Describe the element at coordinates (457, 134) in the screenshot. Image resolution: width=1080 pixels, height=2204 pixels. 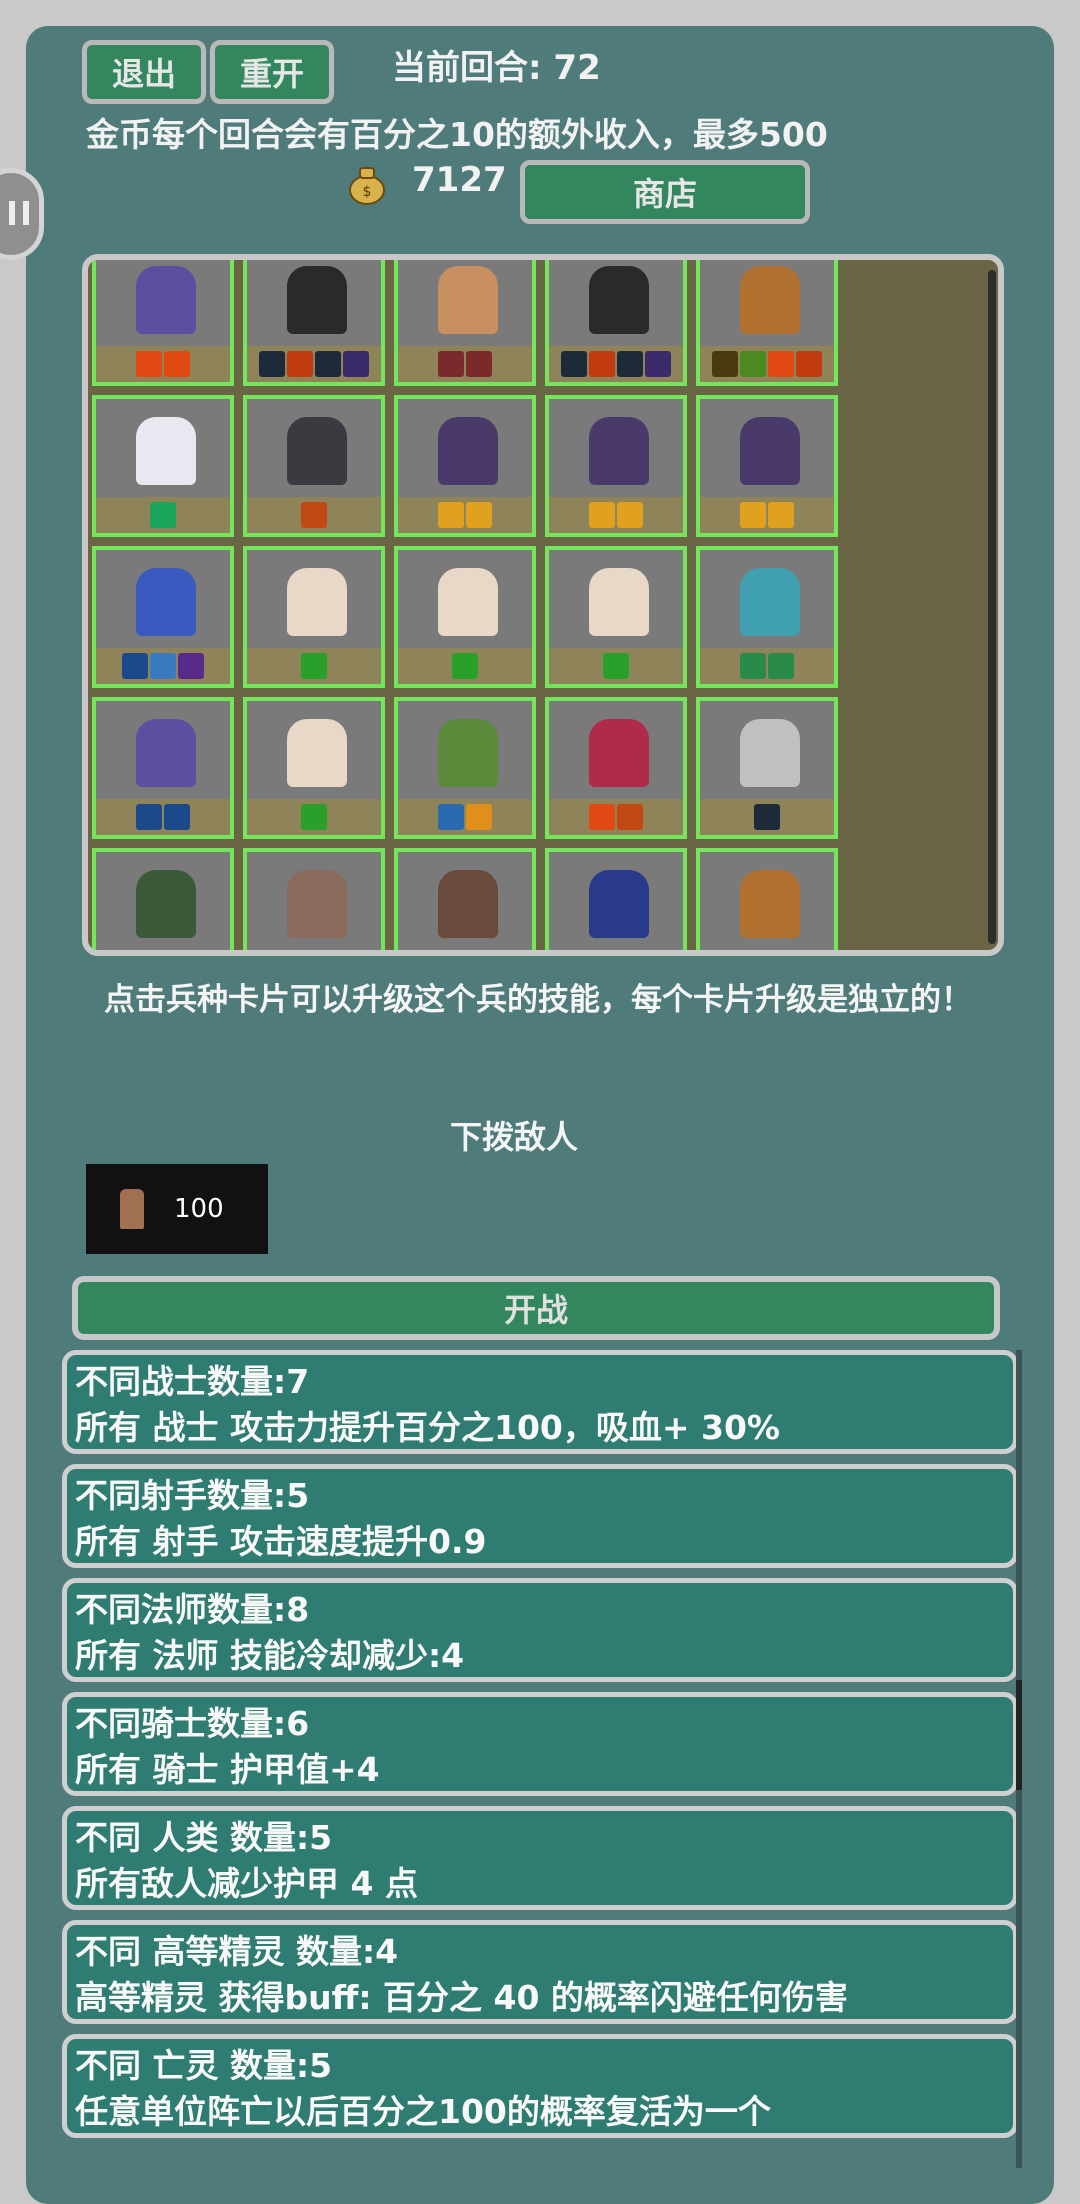
I see `interest-text: 金币每个回合会有百分之10的额外收入，最多500` at that location.